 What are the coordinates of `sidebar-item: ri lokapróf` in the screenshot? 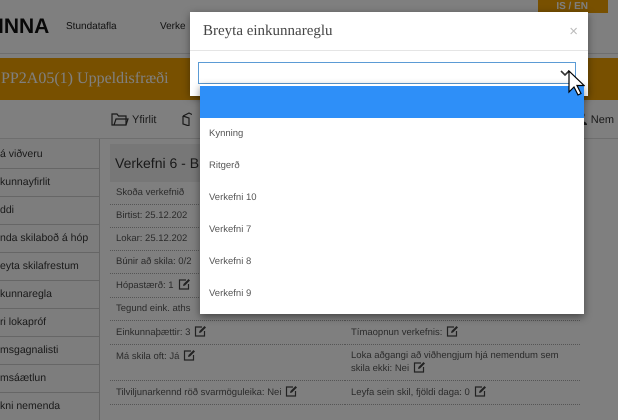 It's located at (49, 323).